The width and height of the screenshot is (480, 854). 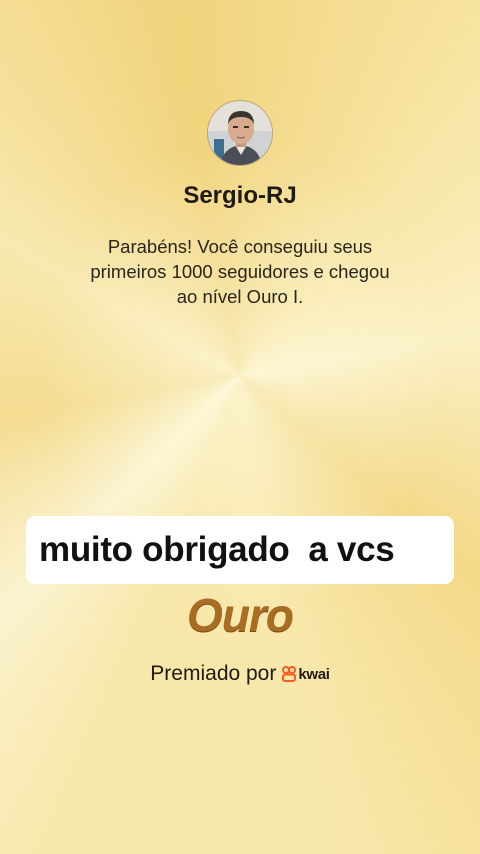 I want to click on message-line: ao nível Ouro I., so click(x=240, y=296).